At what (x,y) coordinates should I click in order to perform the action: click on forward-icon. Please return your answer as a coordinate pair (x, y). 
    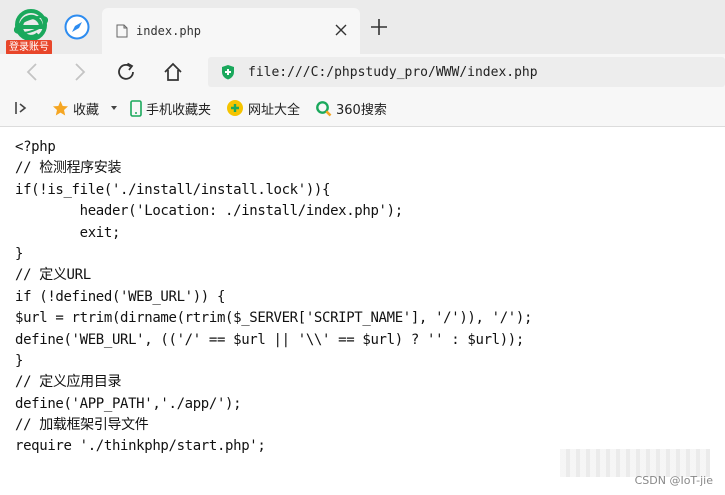
    Looking at the image, I should click on (79, 72).